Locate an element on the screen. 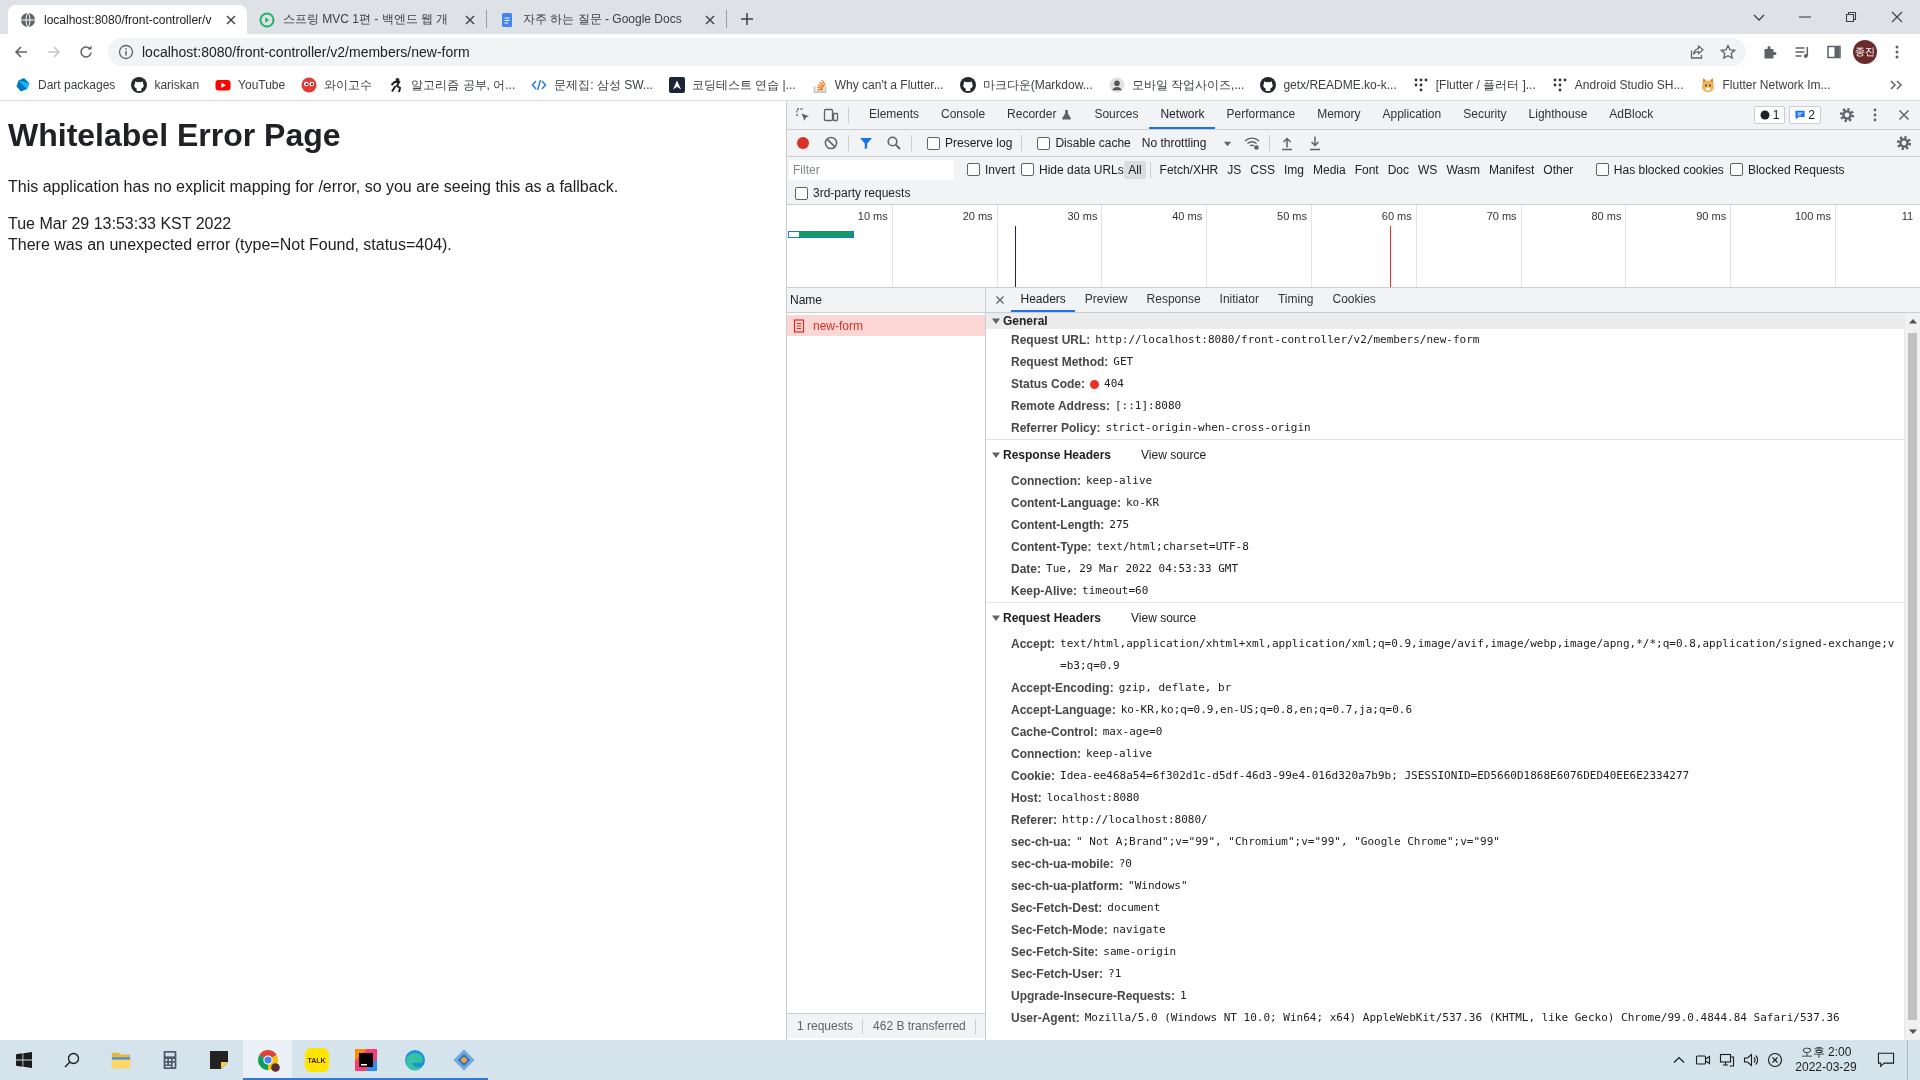  checkbox-label: 3rd-party requests is located at coordinates (862, 193).